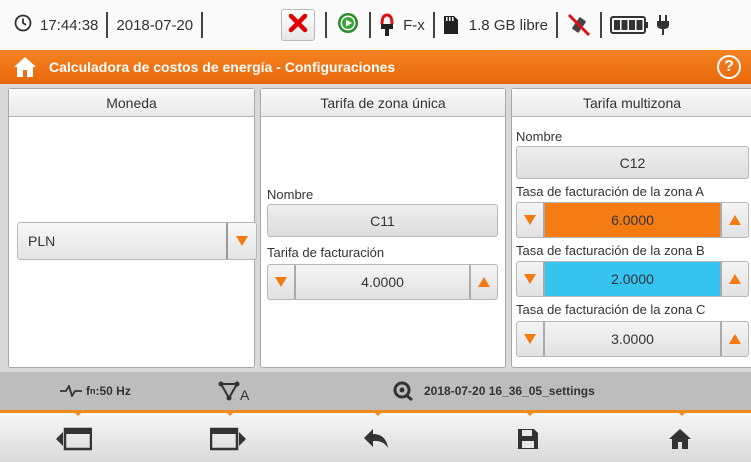  I want to click on sd-card-icon, so click(451, 25).